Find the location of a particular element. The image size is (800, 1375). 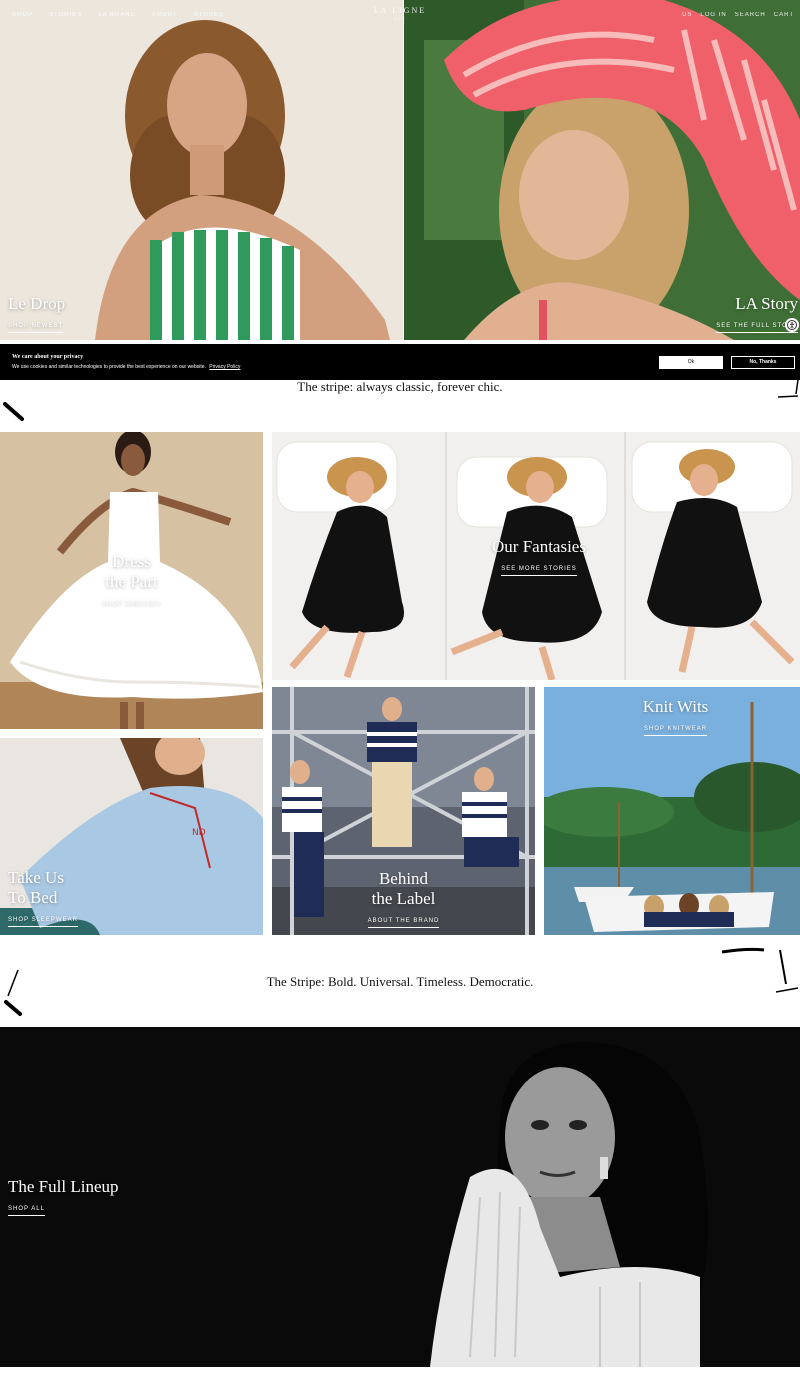

shop-newest-link: SHOP NEWEST is located at coordinates (36, 328).